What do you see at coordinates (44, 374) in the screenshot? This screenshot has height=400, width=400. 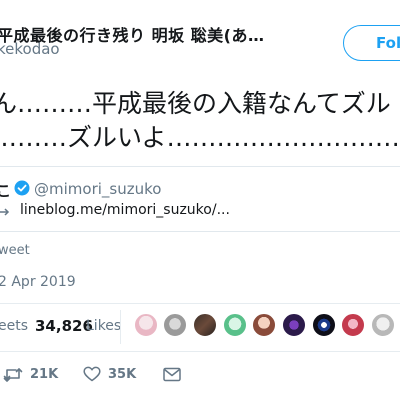 I see `retweet-count: 21K` at bounding box center [44, 374].